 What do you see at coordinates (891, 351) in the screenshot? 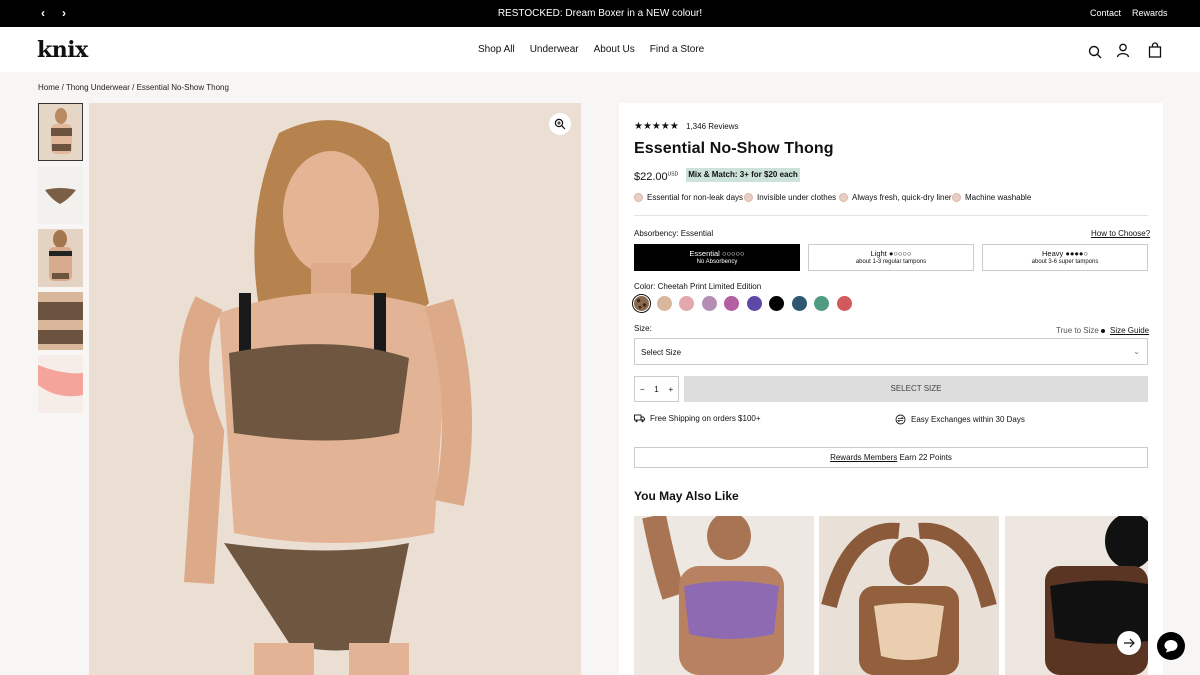
I see `size-select: Select Size ⌄` at bounding box center [891, 351].